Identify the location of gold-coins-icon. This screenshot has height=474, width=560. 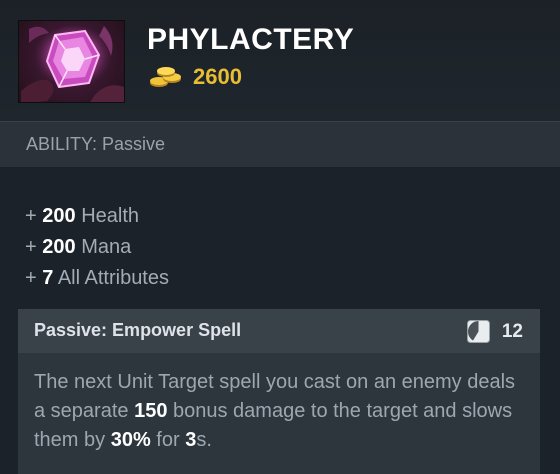
(166, 77).